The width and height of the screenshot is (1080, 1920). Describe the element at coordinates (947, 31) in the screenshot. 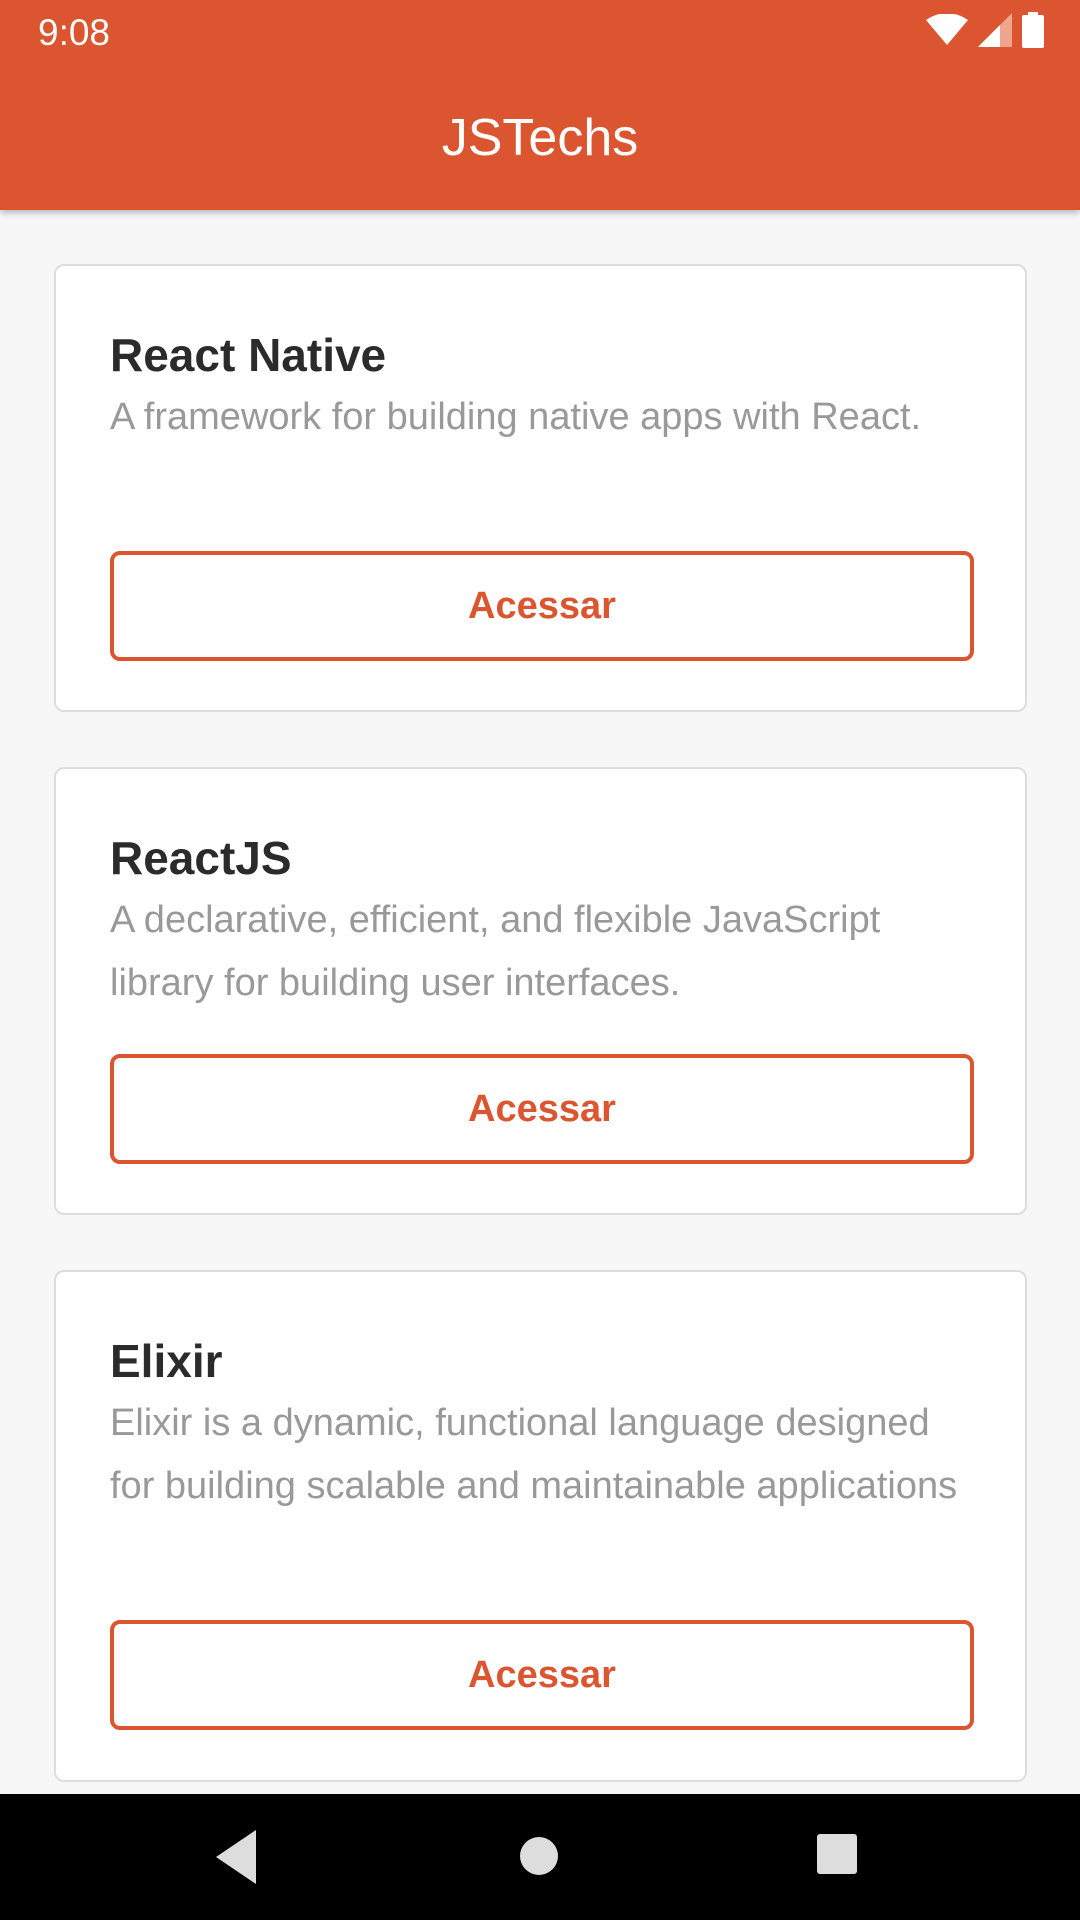

I see `wifi-icon` at that location.